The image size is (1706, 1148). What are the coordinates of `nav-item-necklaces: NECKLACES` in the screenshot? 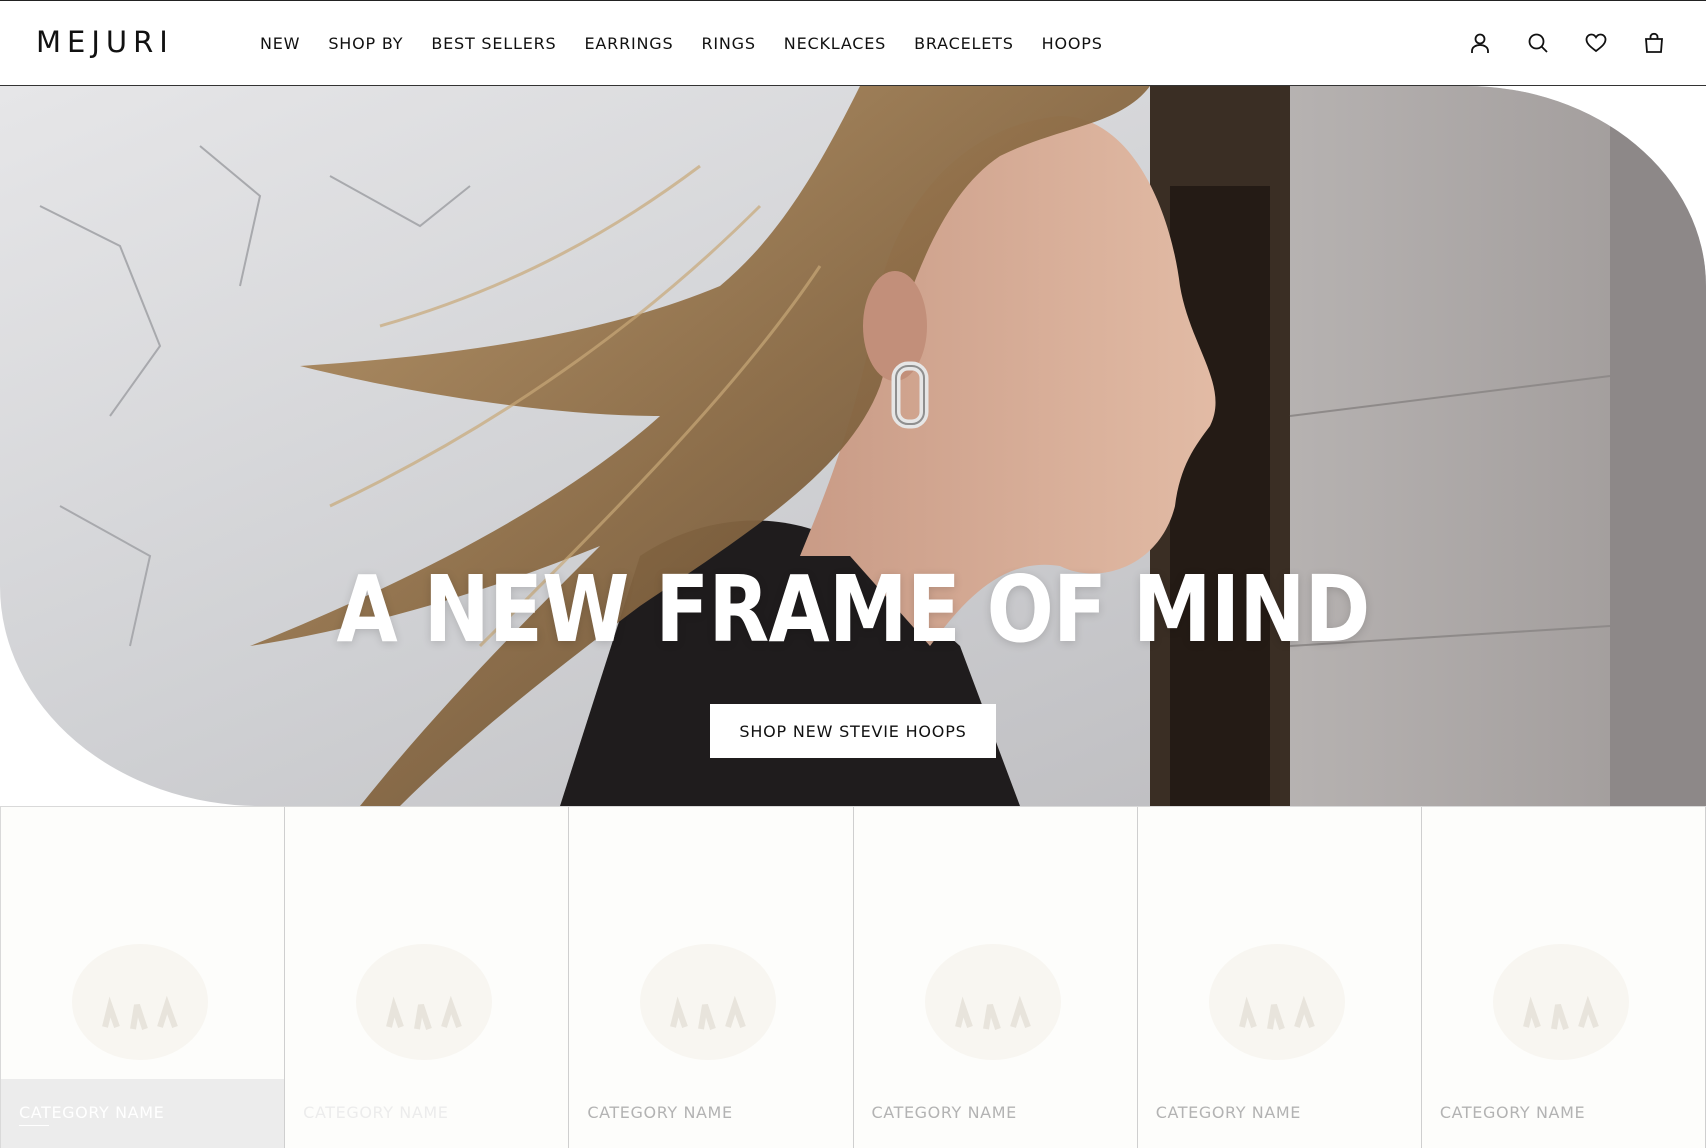 It's located at (835, 43).